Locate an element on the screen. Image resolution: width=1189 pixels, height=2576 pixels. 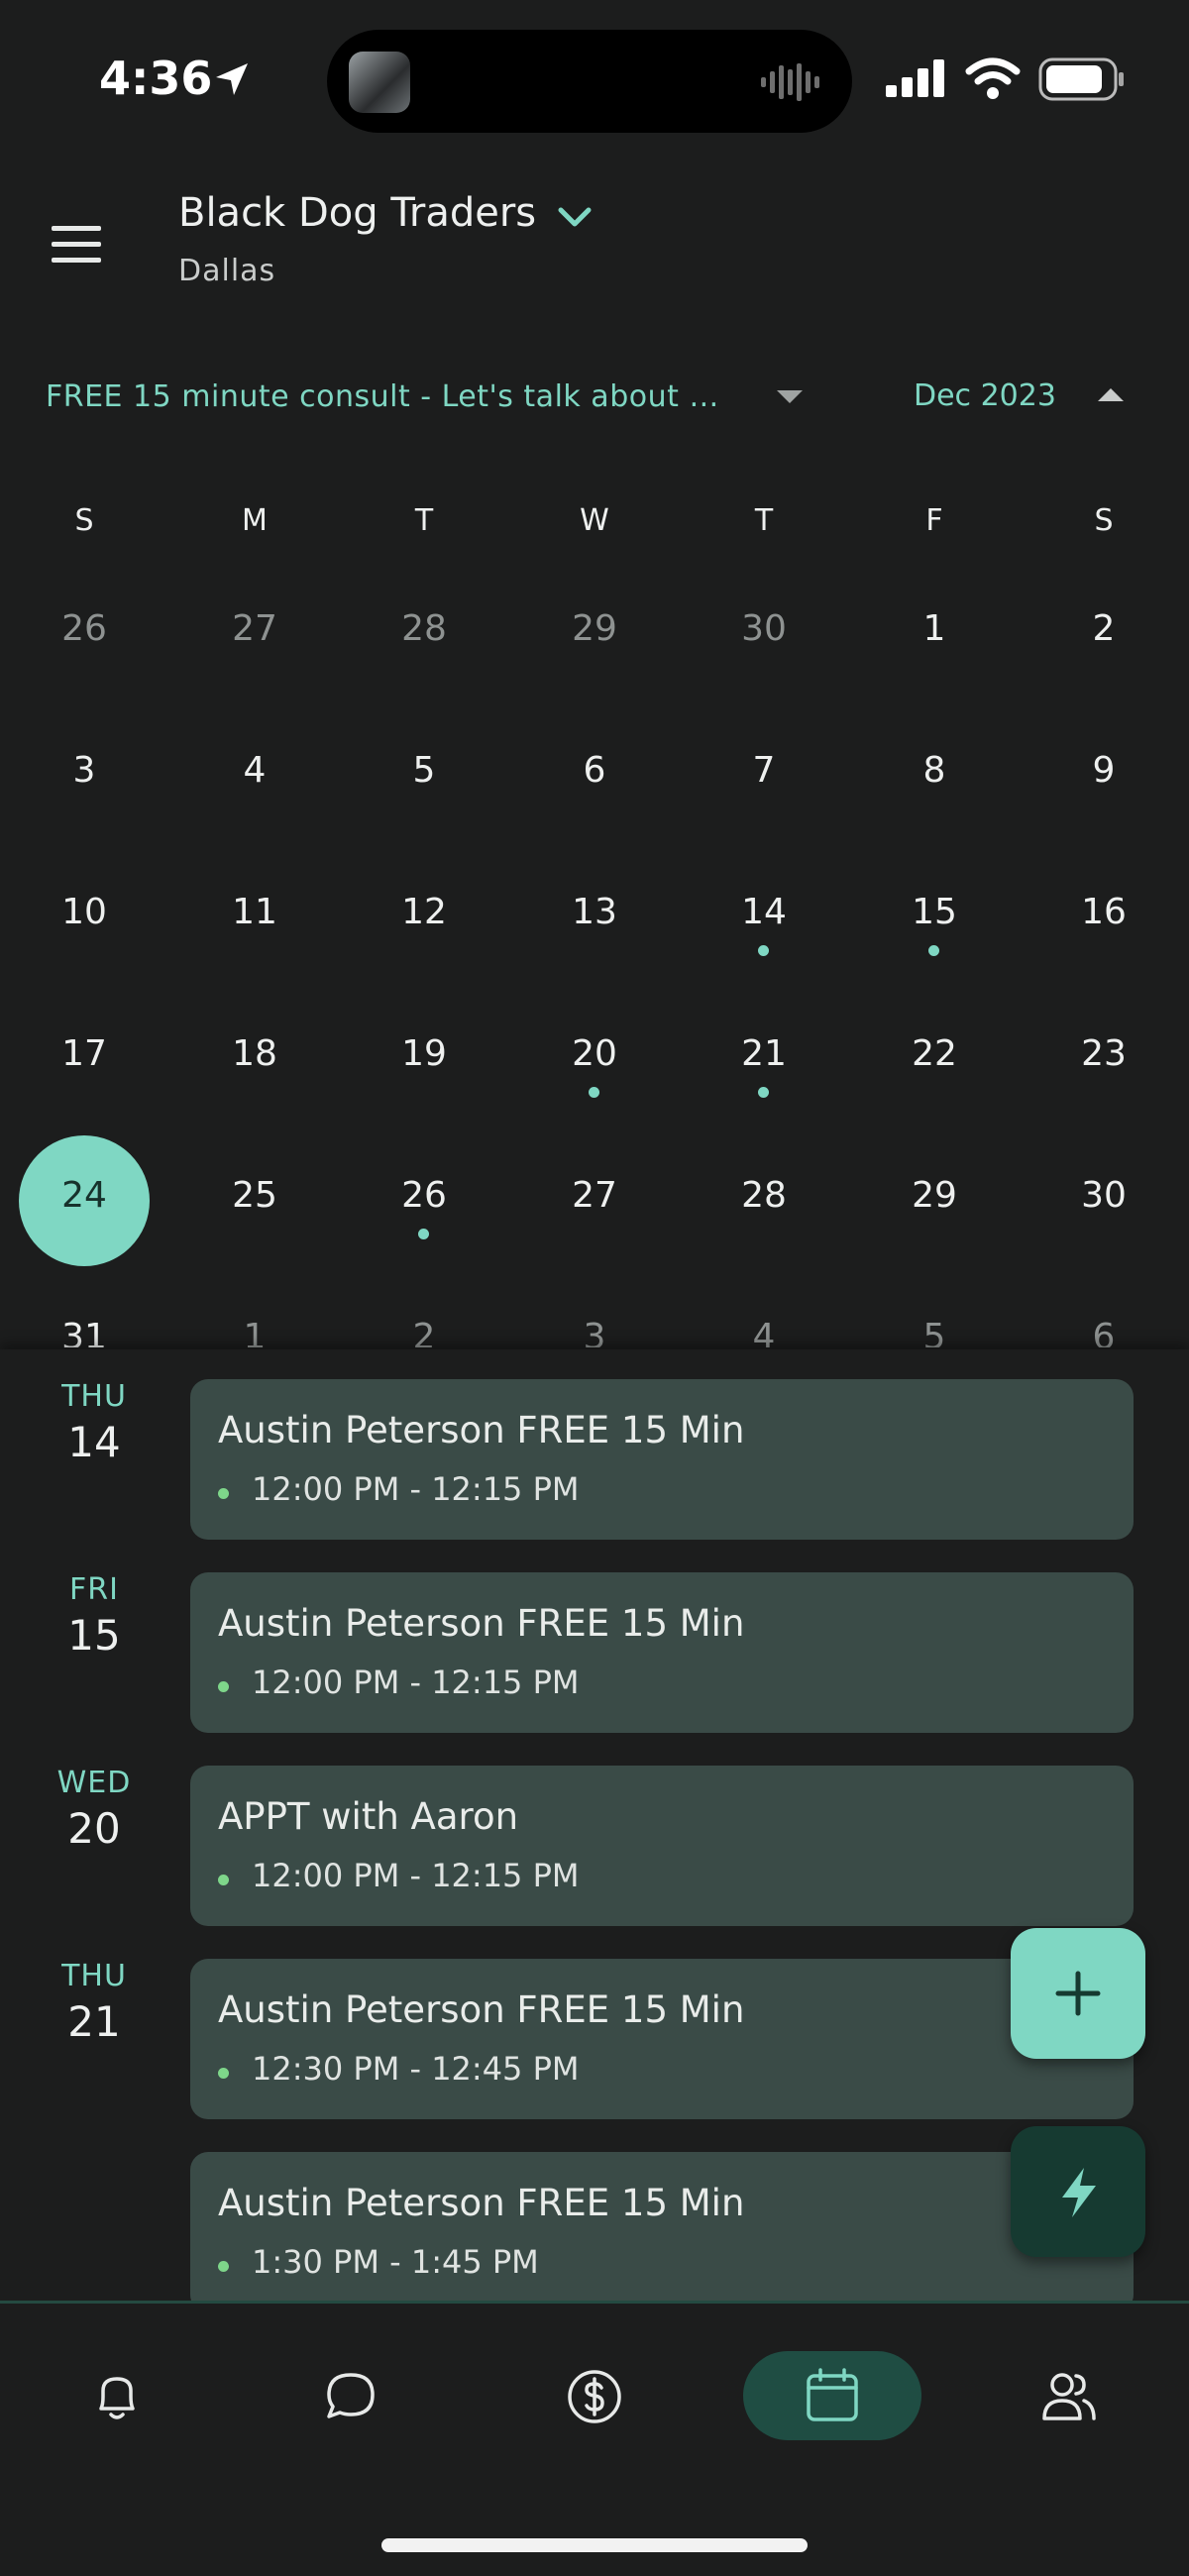
business-name: Black Dog Traders is located at coordinates (357, 213).